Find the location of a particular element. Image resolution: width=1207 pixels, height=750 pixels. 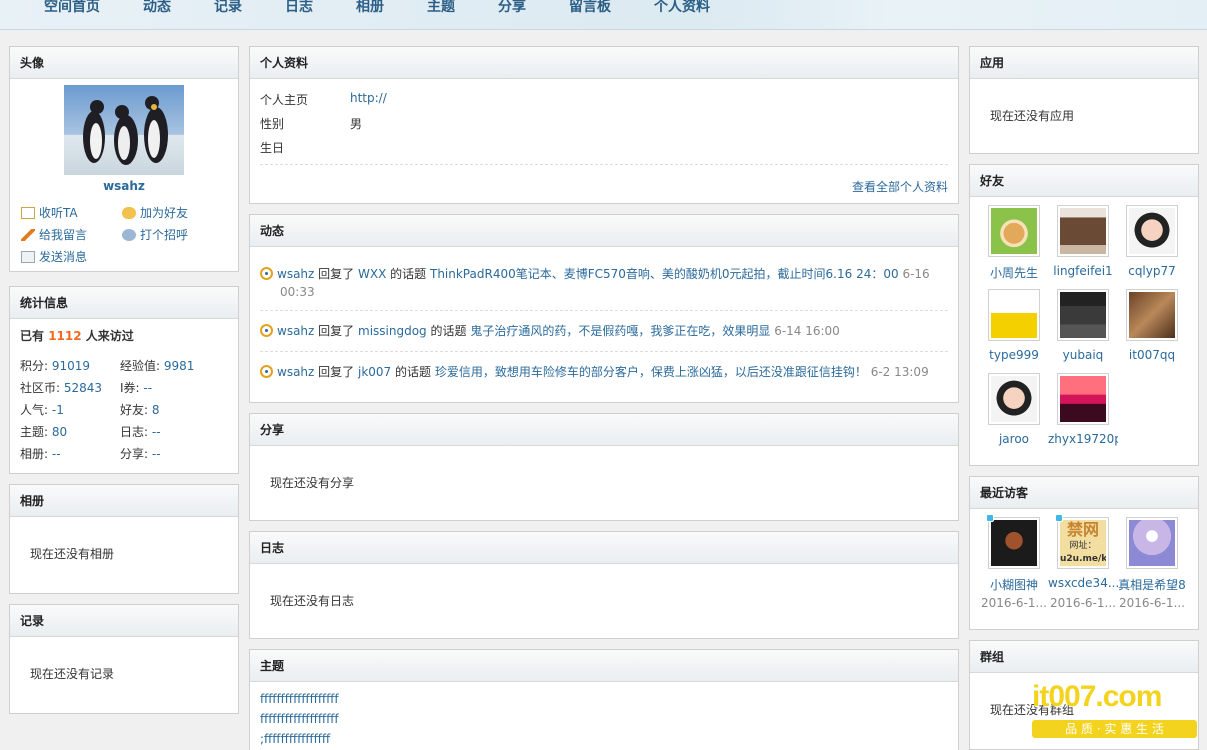

feed-topic-link: 鬼子治疗通风的药，不是假药嘎，我爹正在吃，效果明显 is located at coordinates (620, 331).